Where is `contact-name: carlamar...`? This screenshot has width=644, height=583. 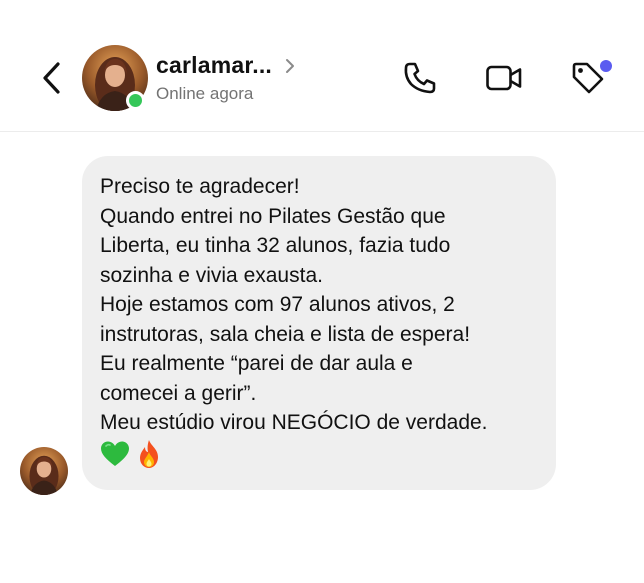
contact-name: carlamar... is located at coordinates (214, 65).